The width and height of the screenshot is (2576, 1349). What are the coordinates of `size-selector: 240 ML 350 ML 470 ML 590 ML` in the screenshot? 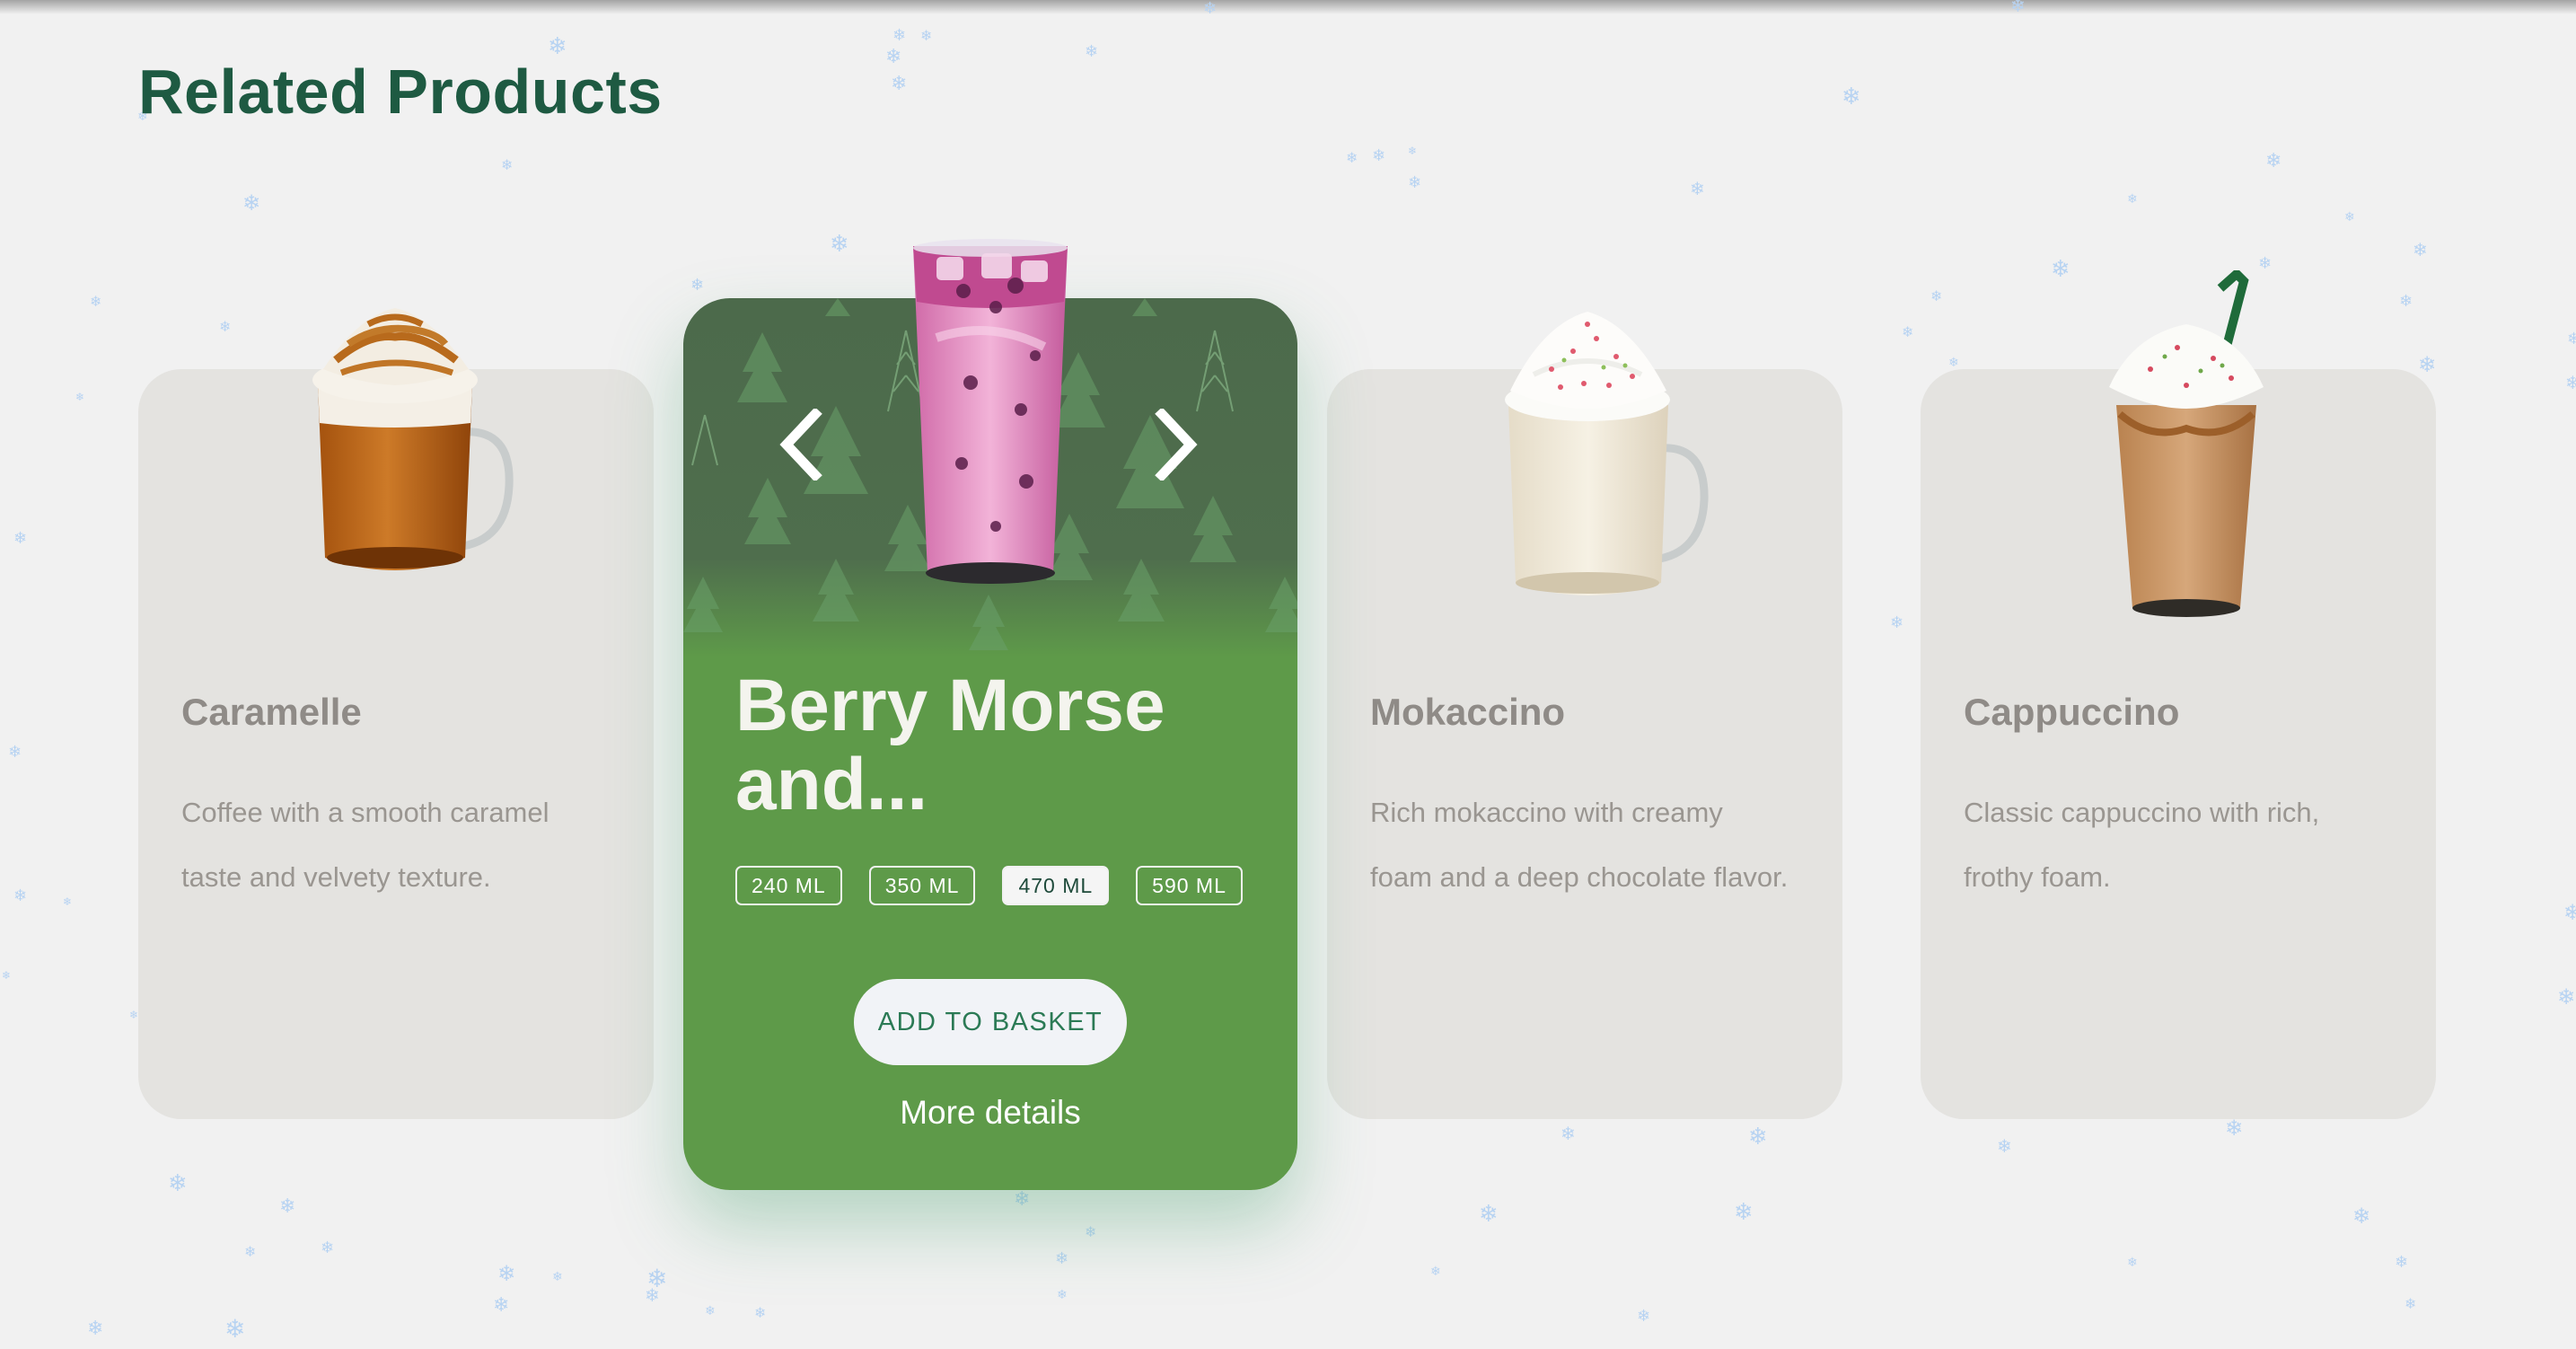 It's located at (989, 885).